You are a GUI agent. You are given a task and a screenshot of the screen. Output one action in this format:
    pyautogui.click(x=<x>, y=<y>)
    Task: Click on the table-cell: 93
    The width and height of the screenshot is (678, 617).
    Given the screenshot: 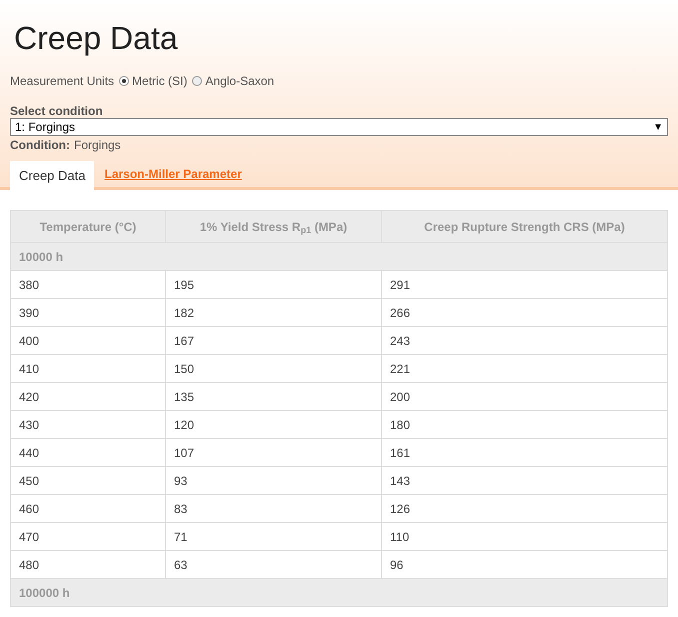 What is the action you would take?
    pyautogui.click(x=274, y=480)
    